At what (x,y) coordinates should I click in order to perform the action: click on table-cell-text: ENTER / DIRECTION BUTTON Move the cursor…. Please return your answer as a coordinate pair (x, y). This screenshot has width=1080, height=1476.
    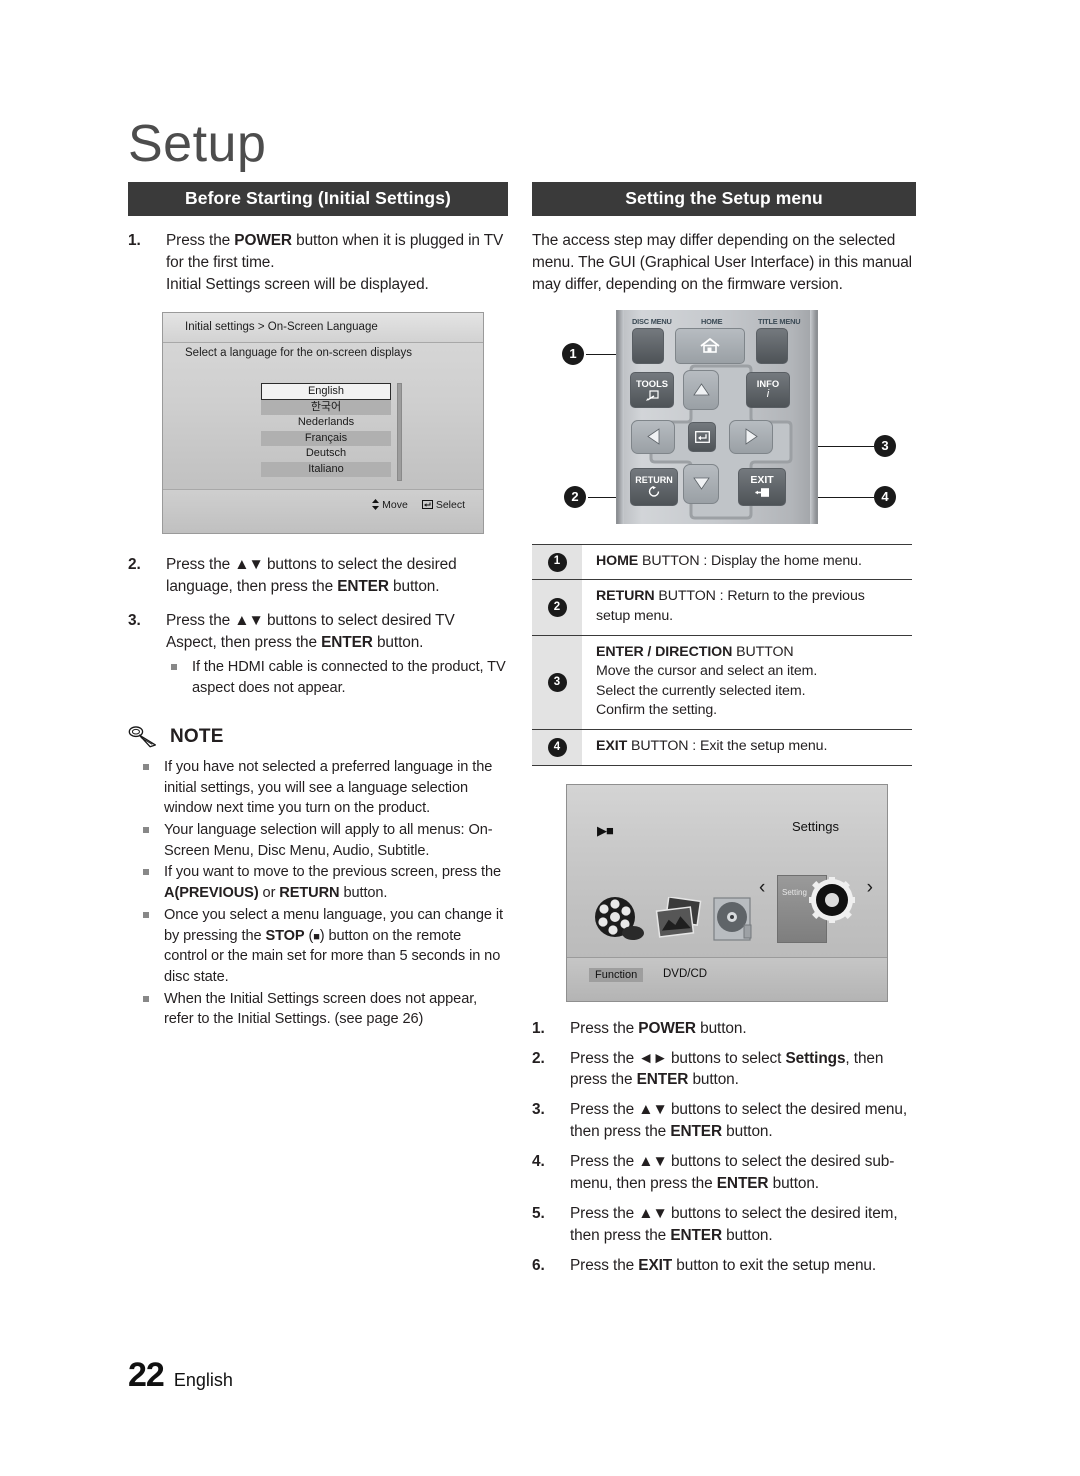
    Looking at the image, I should click on (701, 682).